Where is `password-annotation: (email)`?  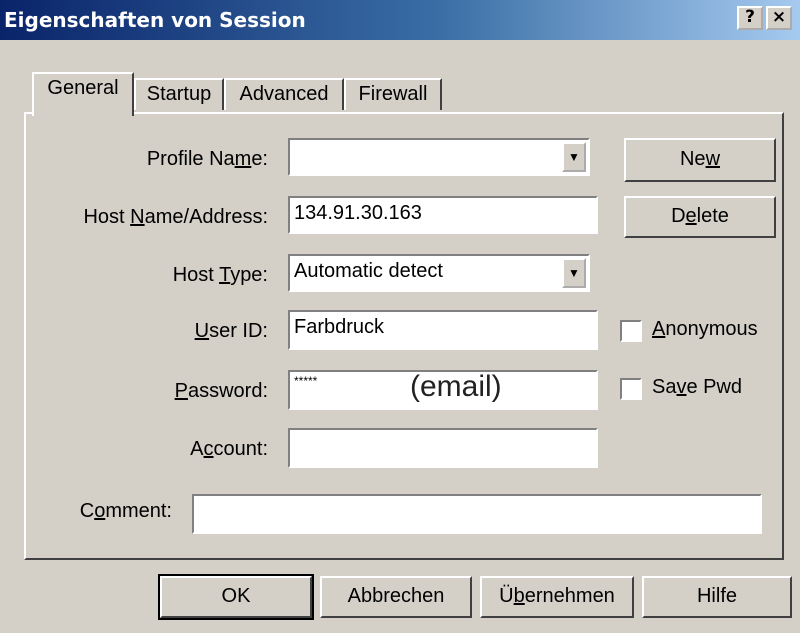 password-annotation: (email) is located at coordinates (456, 386).